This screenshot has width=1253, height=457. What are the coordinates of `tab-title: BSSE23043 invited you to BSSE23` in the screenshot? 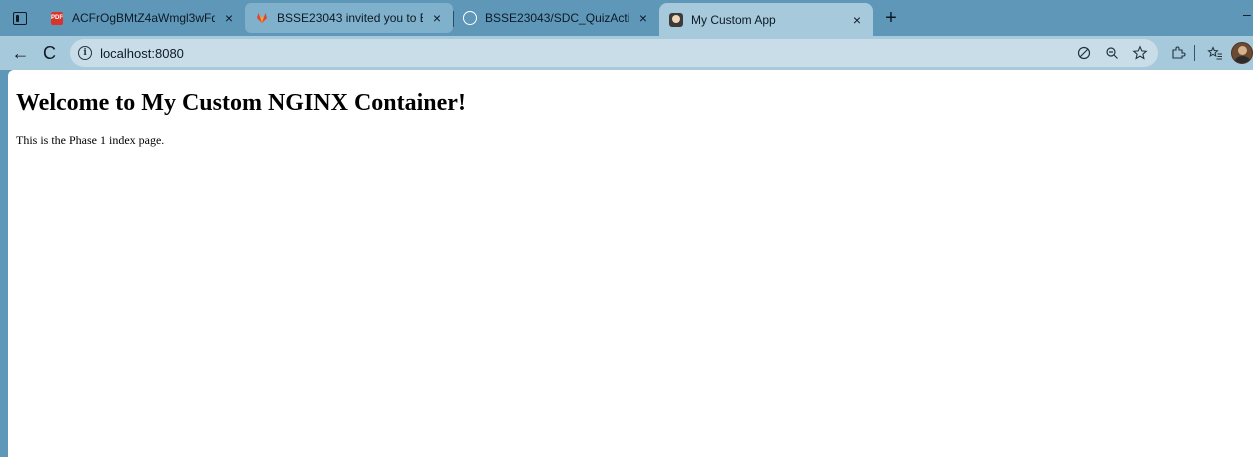 It's located at (350, 18).